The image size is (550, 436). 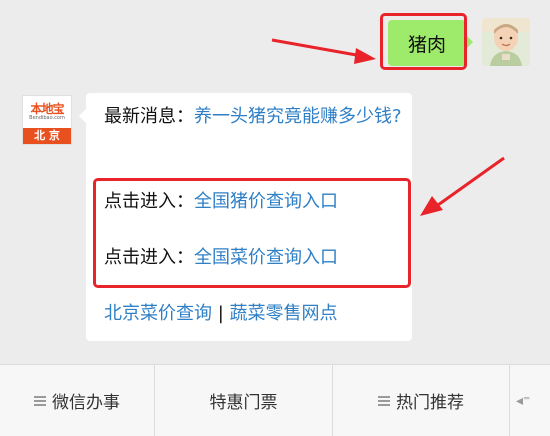 I want to click on vegetable-retail-outlets-link: 蔬菜零售网点, so click(x=284, y=313).